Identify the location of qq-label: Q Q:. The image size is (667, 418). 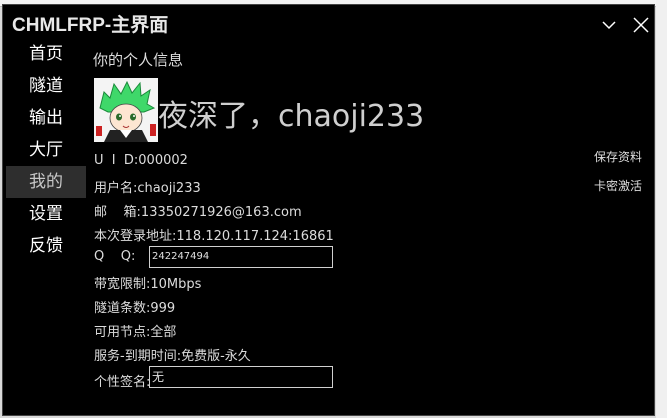
(115, 256).